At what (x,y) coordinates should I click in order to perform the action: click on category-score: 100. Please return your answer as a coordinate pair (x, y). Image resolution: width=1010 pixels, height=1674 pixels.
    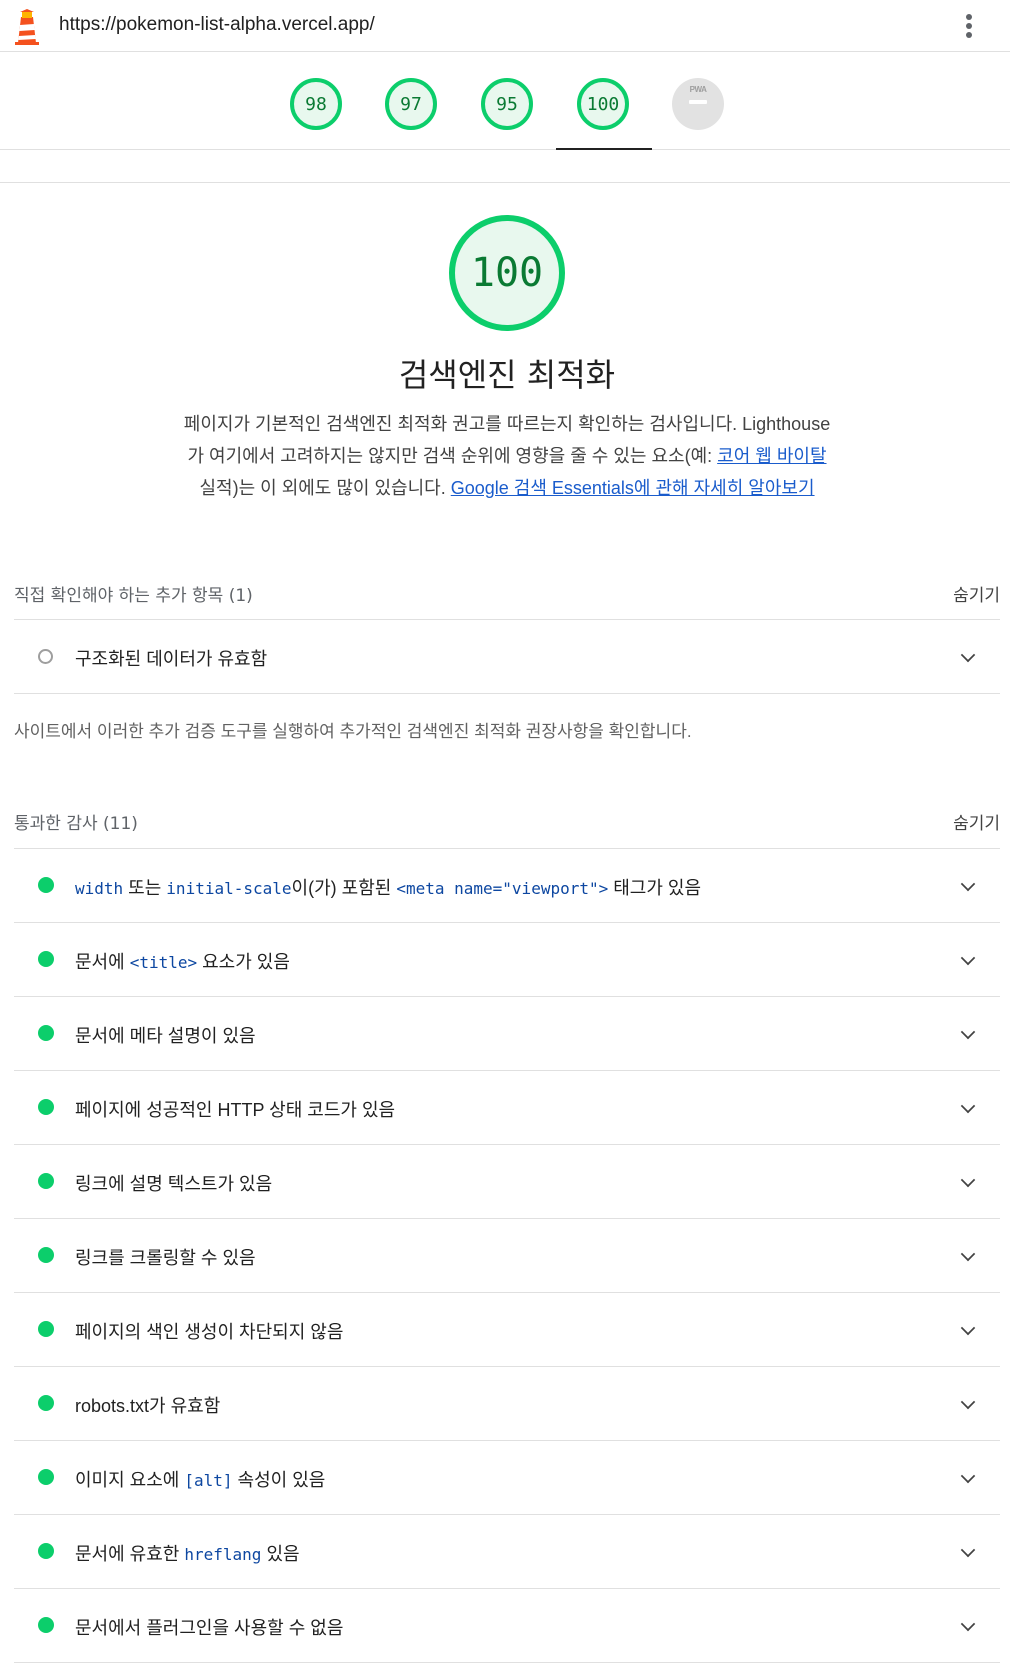
    Looking at the image, I should click on (507, 273).